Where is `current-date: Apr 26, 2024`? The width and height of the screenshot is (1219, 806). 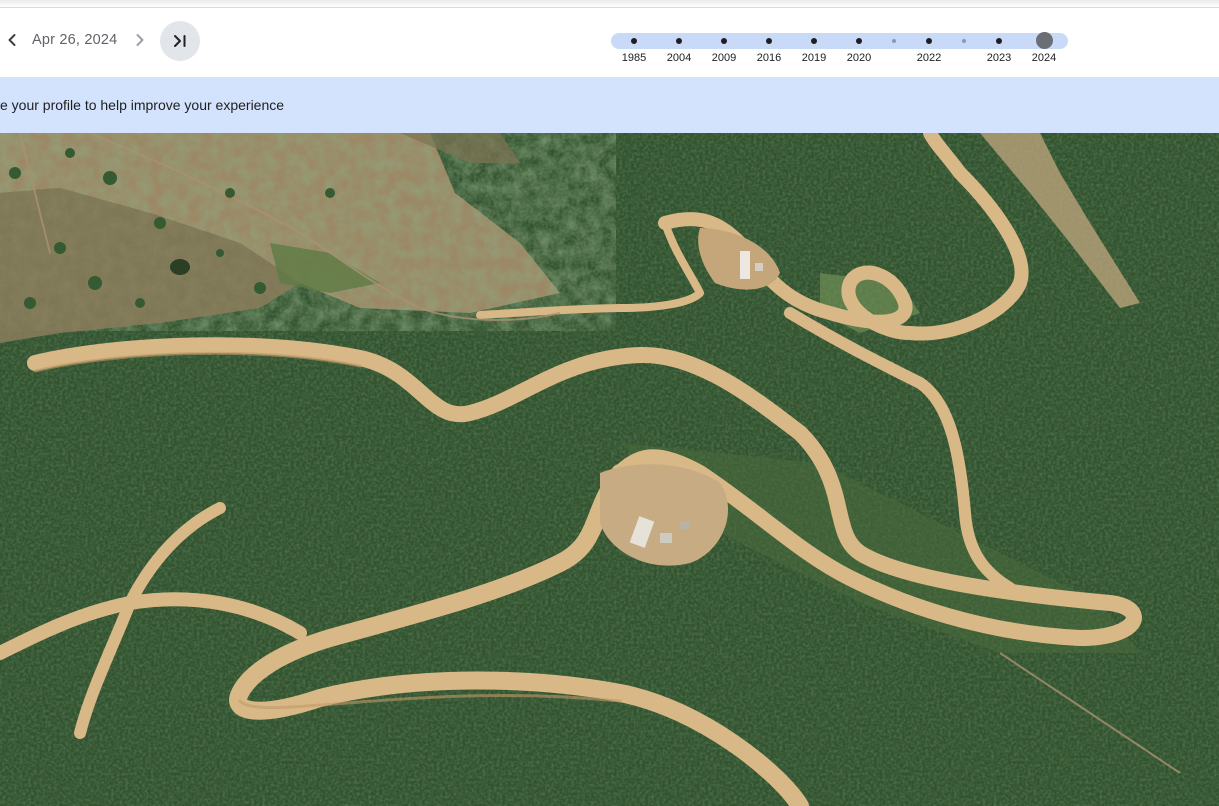
current-date: Apr 26, 2024 is located at coordinates (75, 40).